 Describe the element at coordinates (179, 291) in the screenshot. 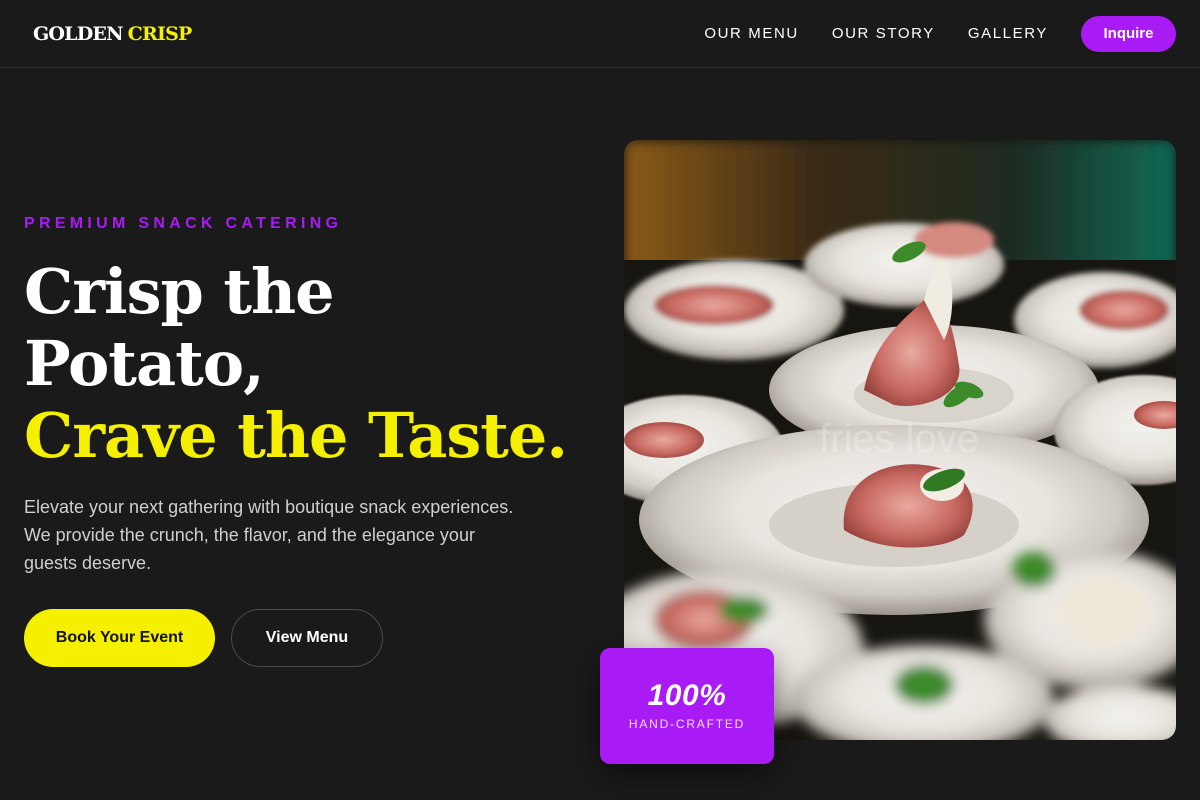

I see `headline-line-1: Crisp the` at that location.